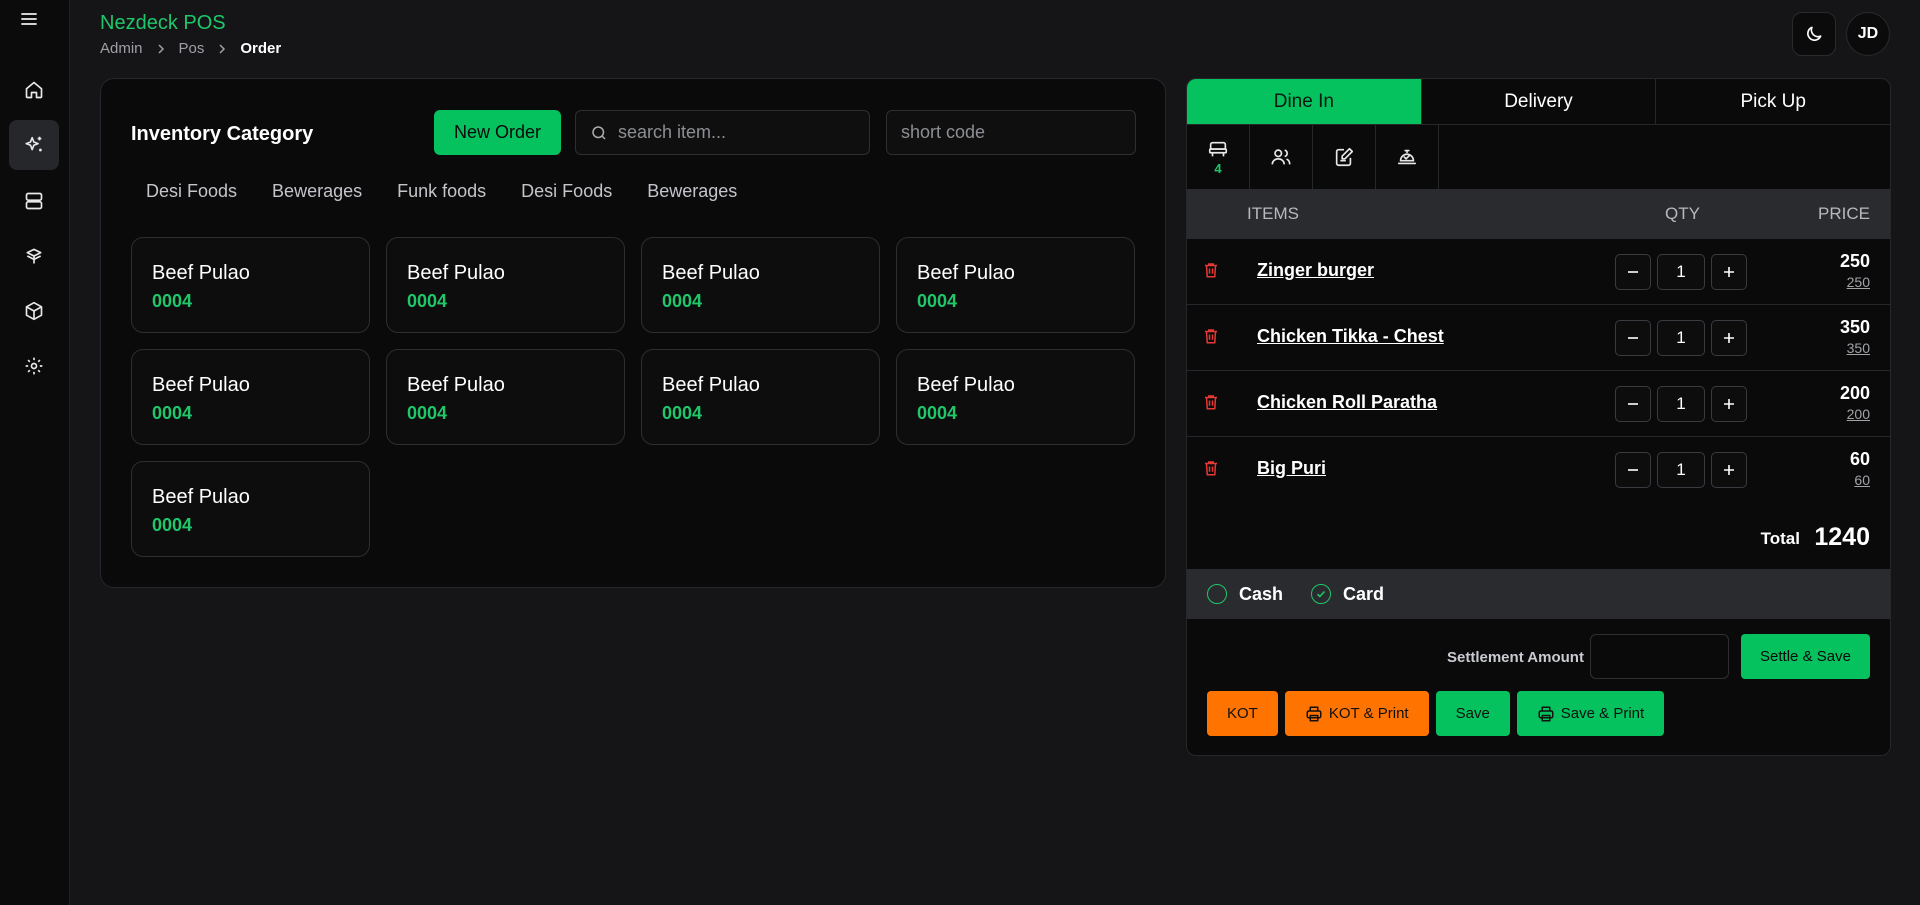 This screenshot has height=905, width=1920. What do you see at coordinates (497, 132) in the screenshot?
I see `new-order-button: New Order` at bounding box center [497, 132].